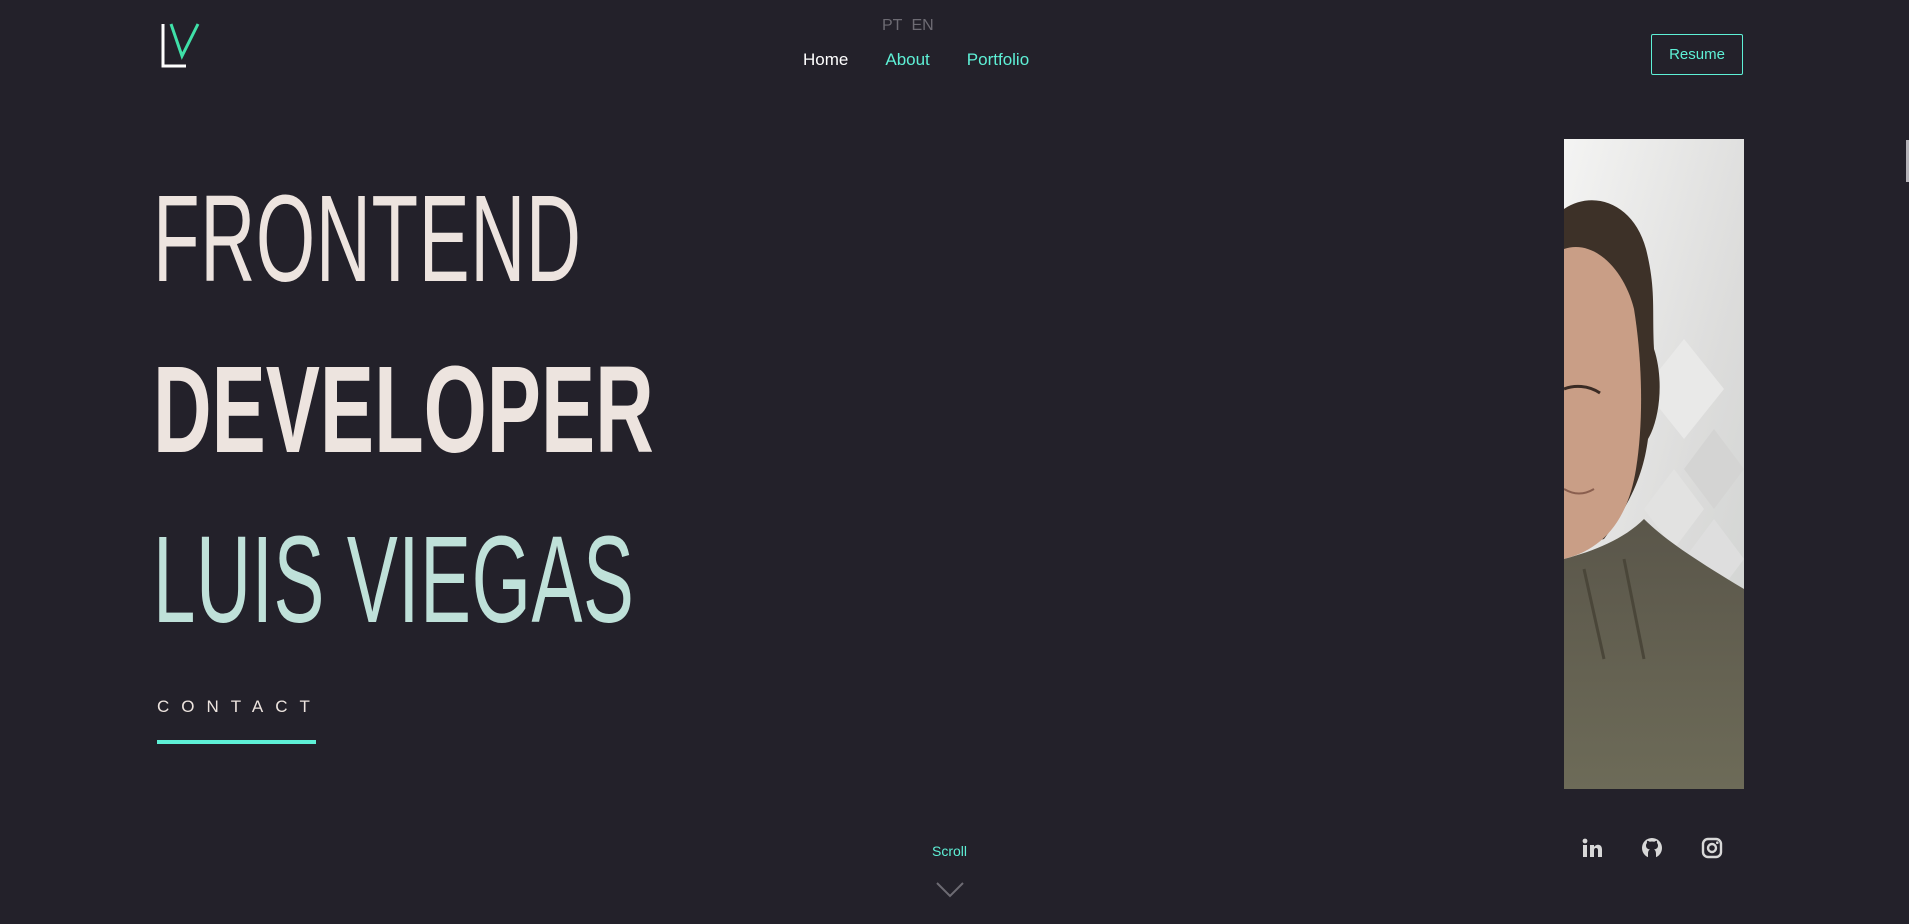  I want to click on main-nav: Home About Portfolio, so click(916, 60).